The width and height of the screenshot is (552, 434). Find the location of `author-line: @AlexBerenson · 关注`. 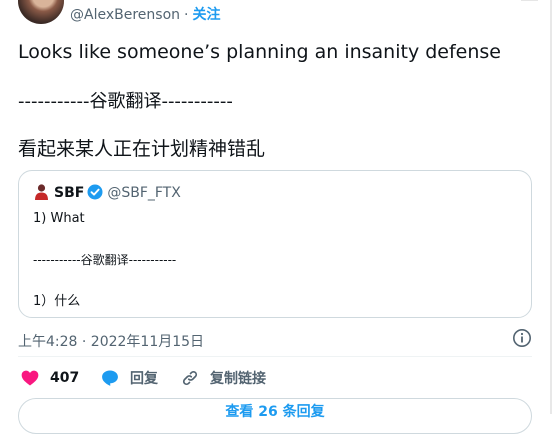

author-line: @AlexBerenson · 关注 is located at coordinates (145, 14).